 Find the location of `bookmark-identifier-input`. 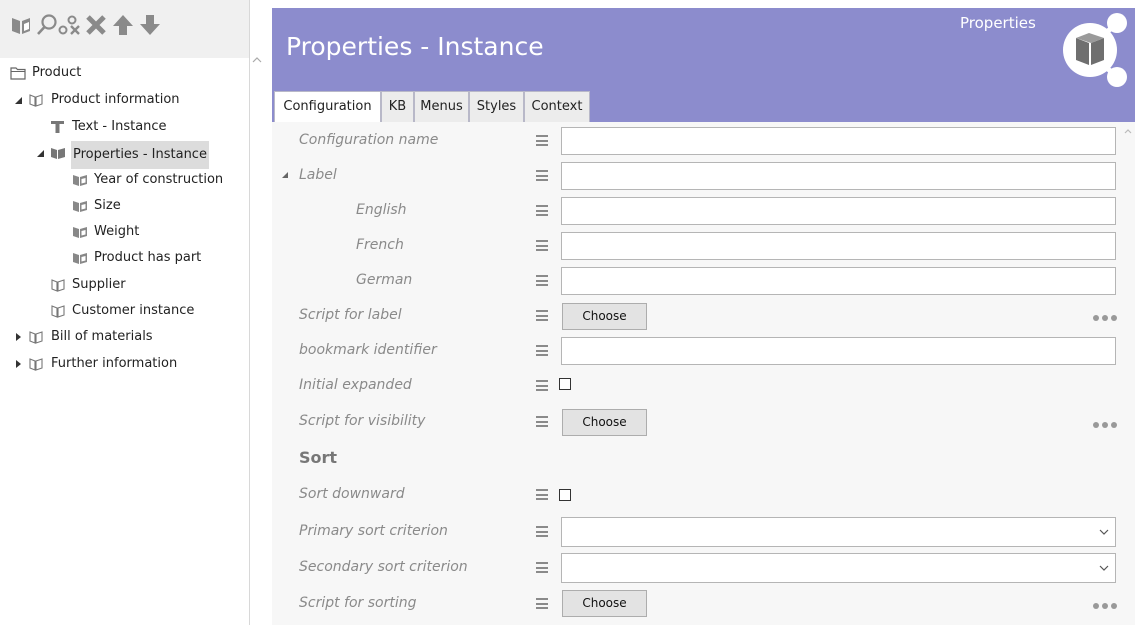

bookmark-identifier-input is located at coordinates (838, 351).